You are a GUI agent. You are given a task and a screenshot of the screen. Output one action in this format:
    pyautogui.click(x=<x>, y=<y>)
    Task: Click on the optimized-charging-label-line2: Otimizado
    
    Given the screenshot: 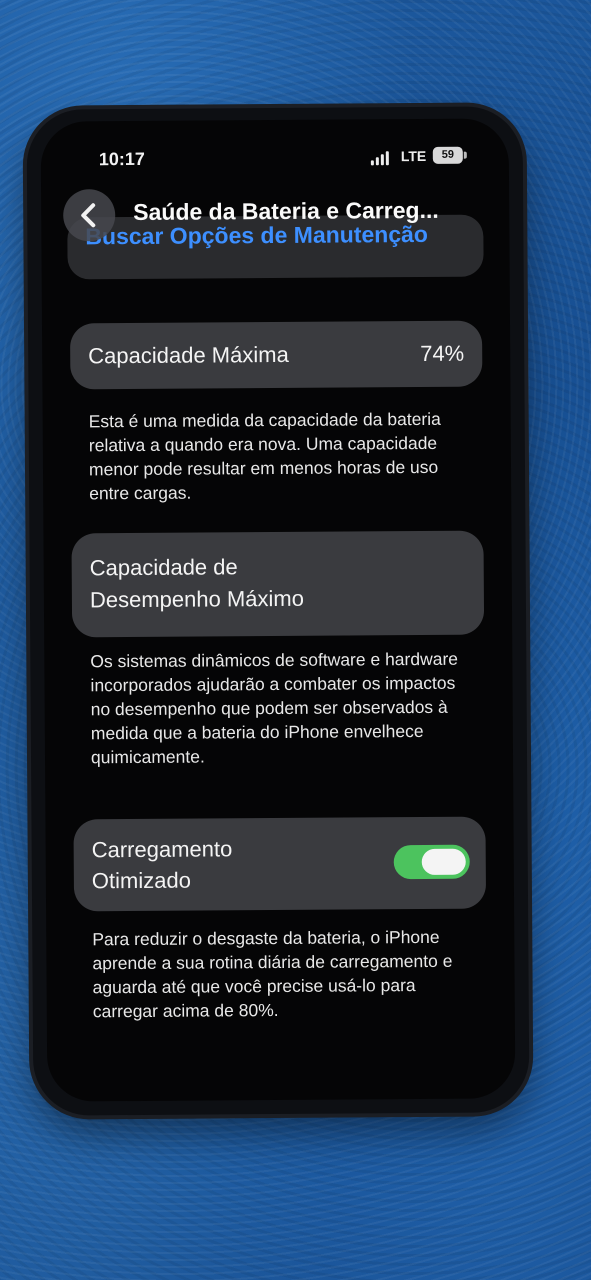 What is the action you would take?
    pyautogui.click(x=141, y=880)
    